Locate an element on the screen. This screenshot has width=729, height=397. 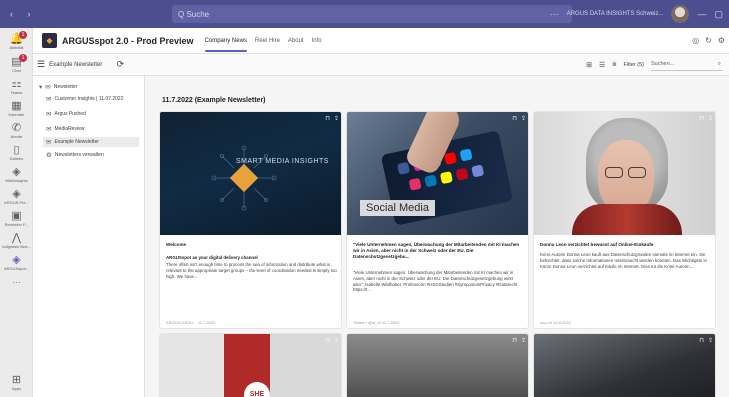
card-image: ⊓ ⇪ SHE is located at coordinates (250, 365).